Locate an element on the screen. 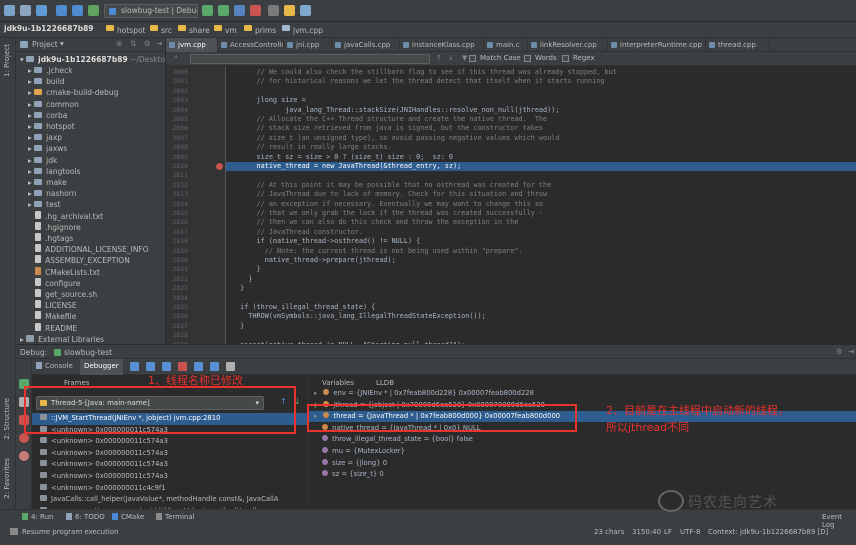  editor-tab: jni.cpp is located at coordinates (308, 45).